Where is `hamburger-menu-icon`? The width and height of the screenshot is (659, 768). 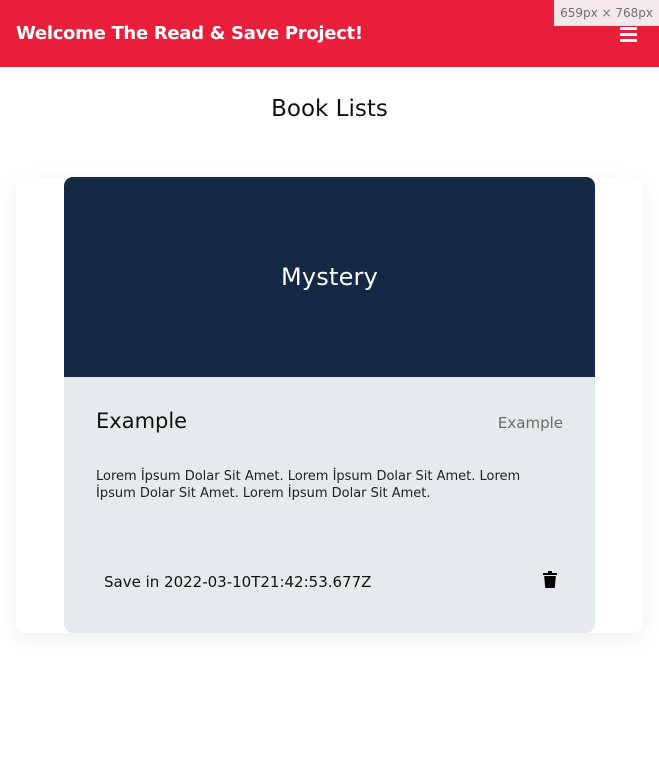
hamburger-menu-icon is located at coordinates (628, 34).